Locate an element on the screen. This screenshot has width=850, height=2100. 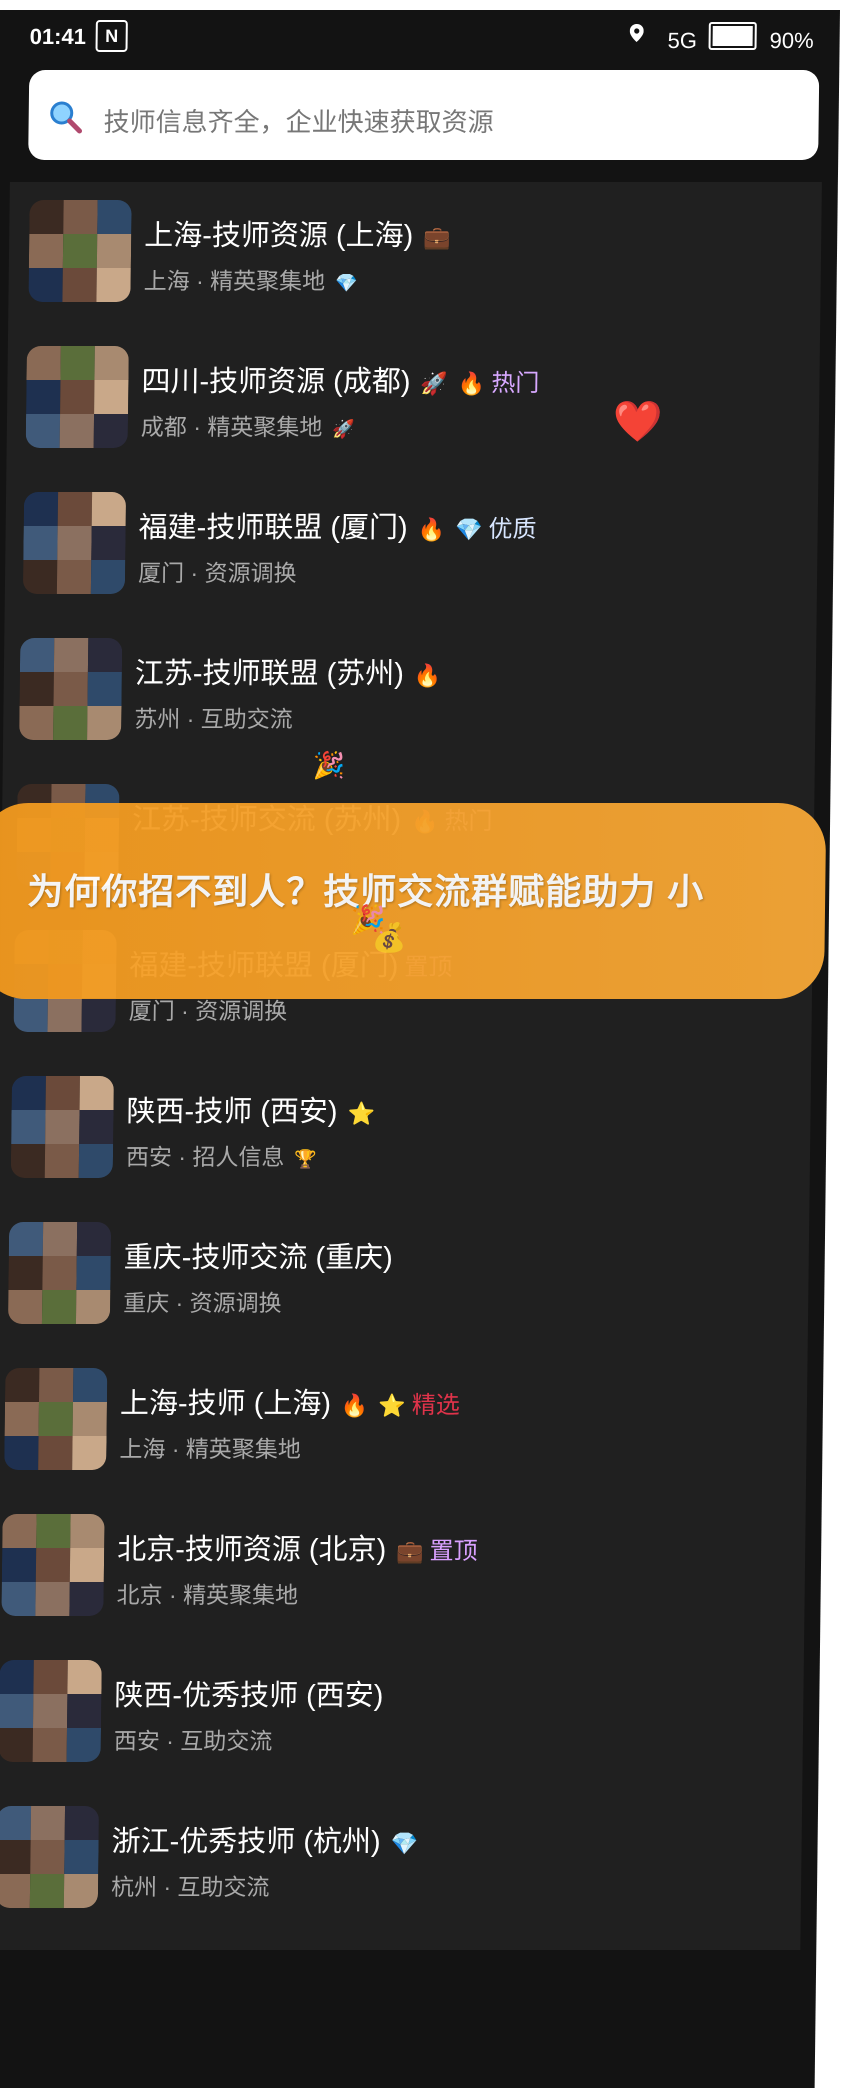
item-subtitle: 杭州 · 互助交流 is located at coordinates (190, 1887).